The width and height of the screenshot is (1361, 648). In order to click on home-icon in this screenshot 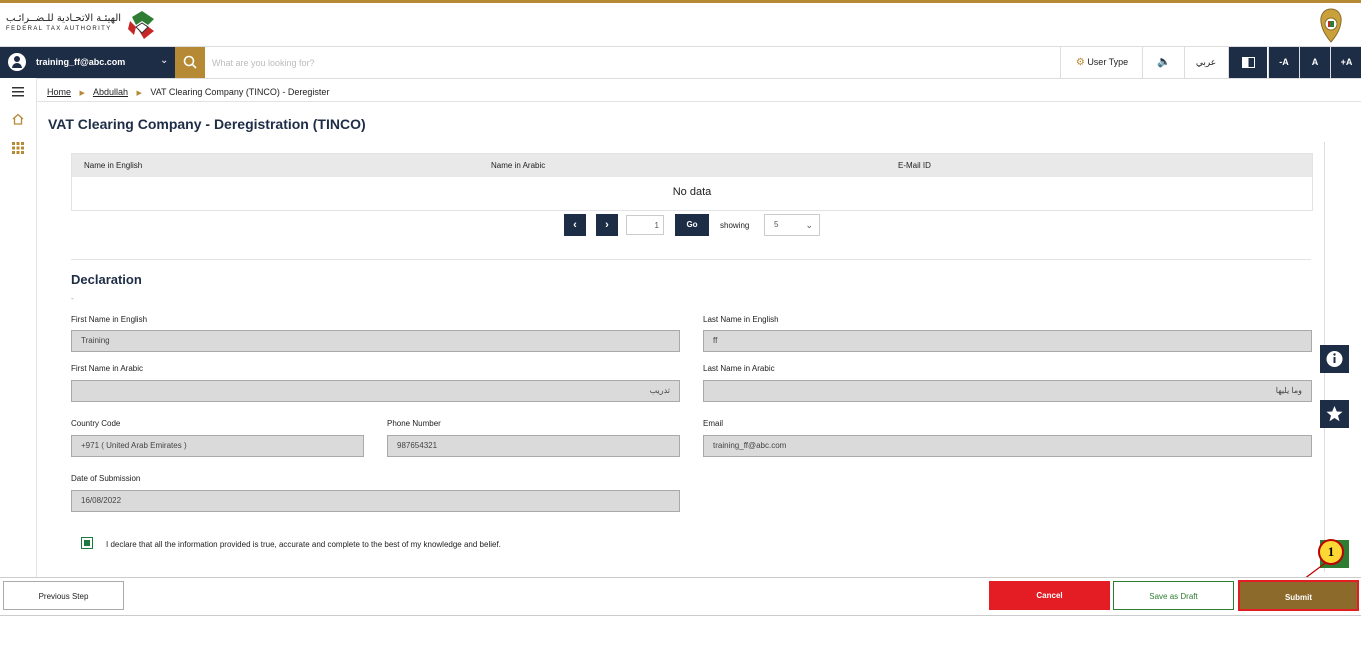, I will do `click(18, 119)`.